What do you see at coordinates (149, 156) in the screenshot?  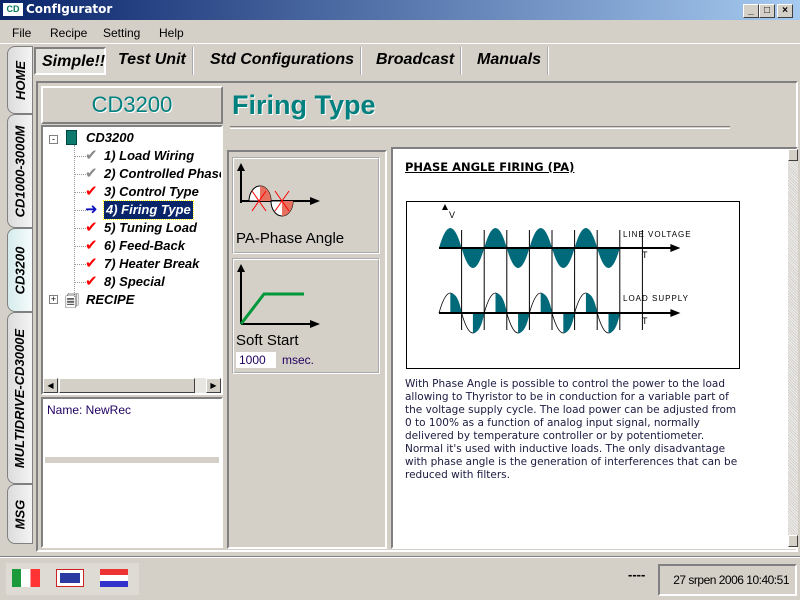 I see `tree-item: 1) Load Wiring` at bounding box center [149, 156].